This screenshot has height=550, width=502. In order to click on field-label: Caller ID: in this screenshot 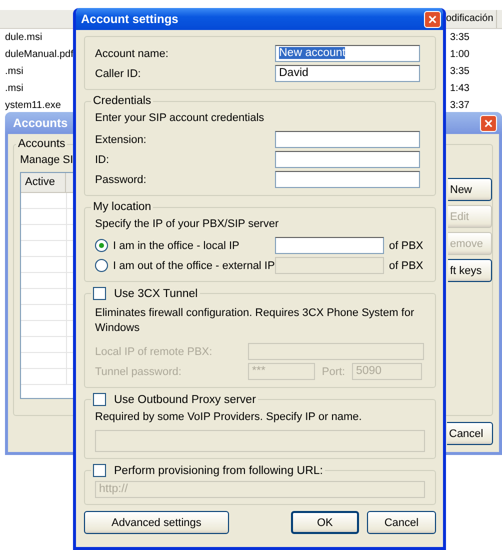, I will do `click(118, 74)`.